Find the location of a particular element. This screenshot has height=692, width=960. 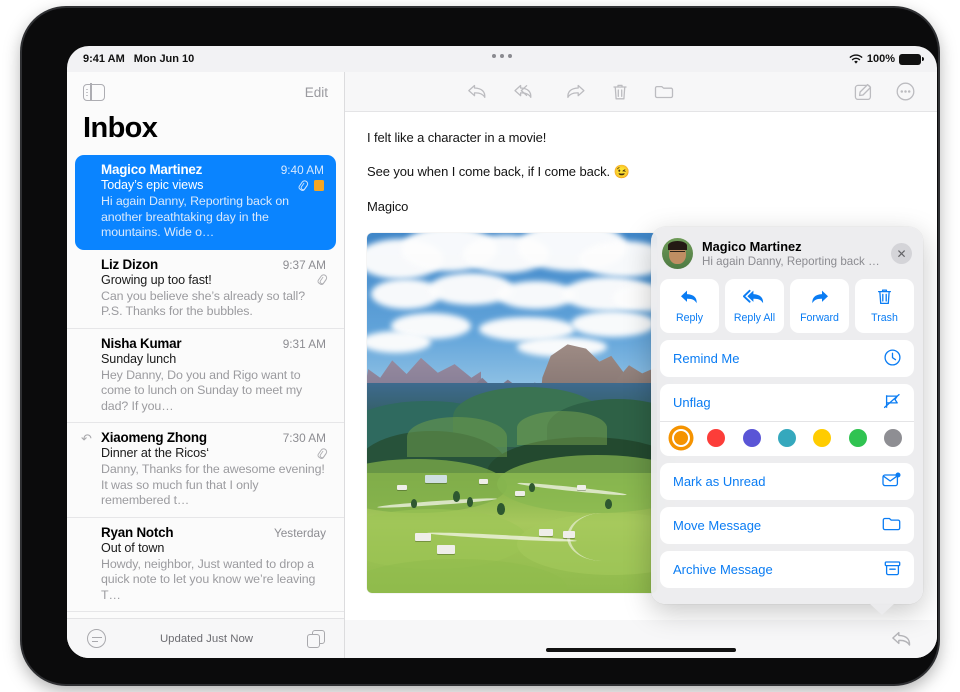

flag-color-picker is located at coordinates (787, 438).